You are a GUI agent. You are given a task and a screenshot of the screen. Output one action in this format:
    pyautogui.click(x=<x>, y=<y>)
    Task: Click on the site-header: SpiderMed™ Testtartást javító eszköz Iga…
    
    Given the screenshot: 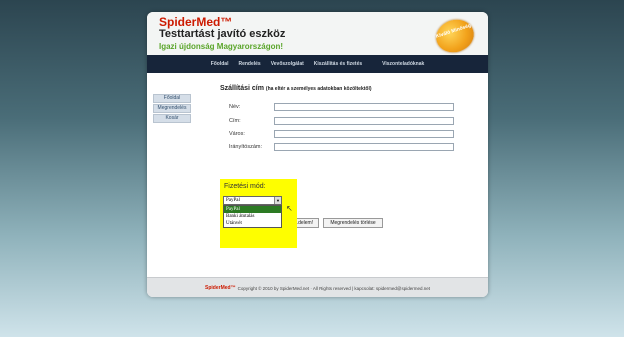 What is the action you would take?
    pyautogui.click(x=317, y=35)
    